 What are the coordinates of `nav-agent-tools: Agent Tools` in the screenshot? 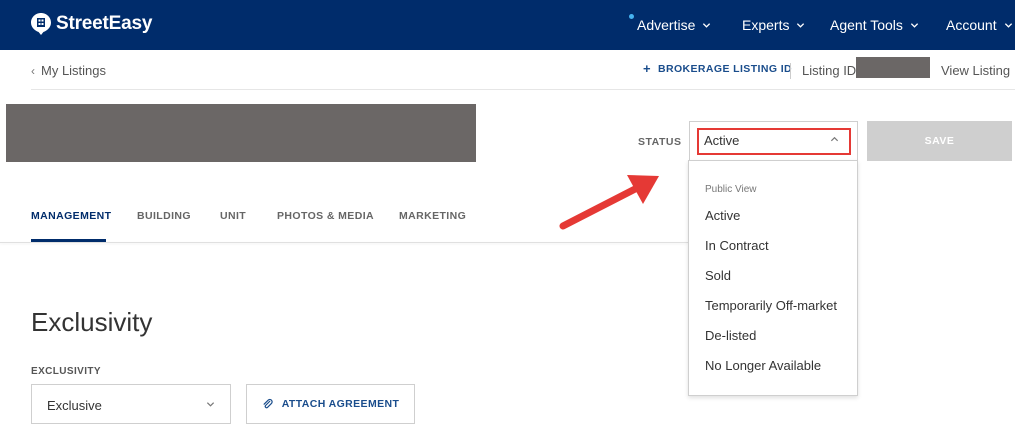 It's located at (874, 25).